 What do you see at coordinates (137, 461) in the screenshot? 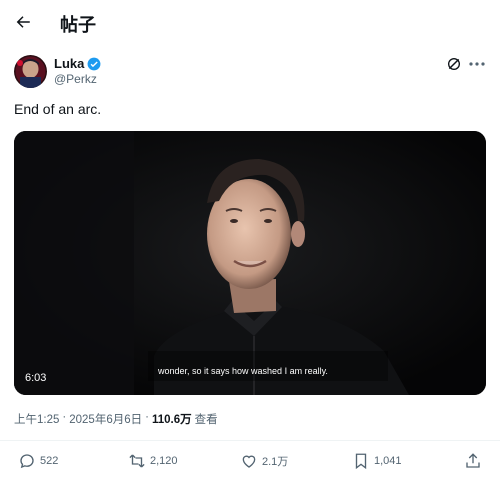
I see `repost-icon` at bounding box center [137, 461].